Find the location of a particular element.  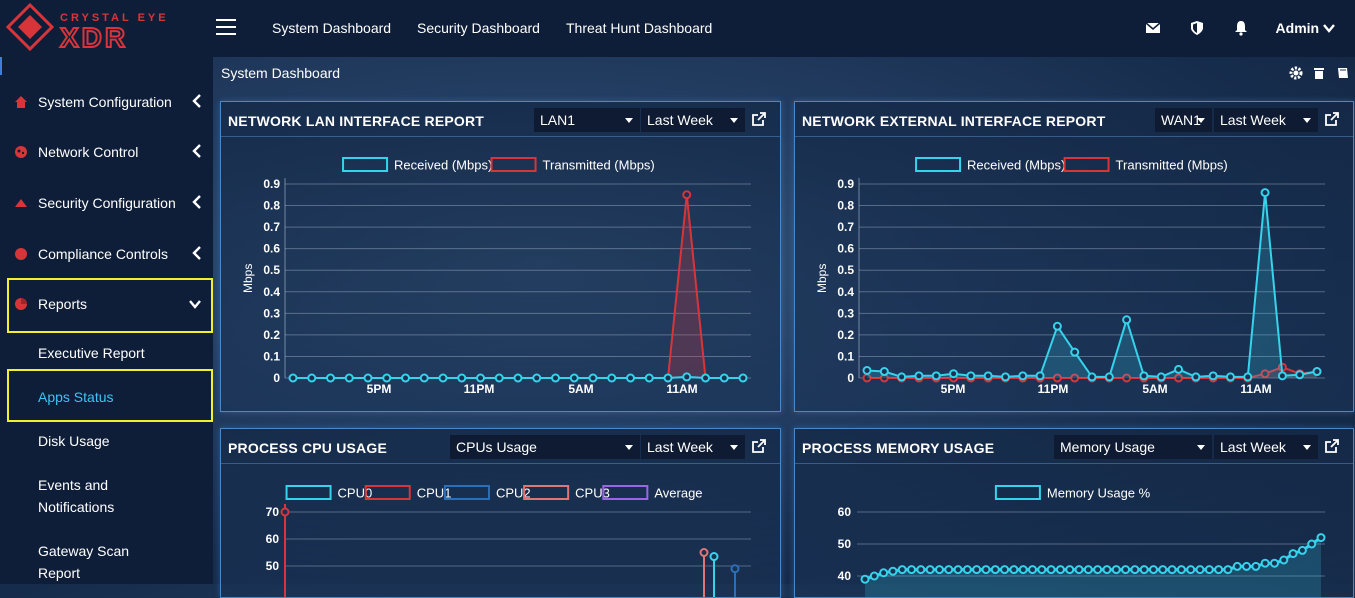

sidebar-subitem-events-and: Events and is located at coordinates (73, 485).